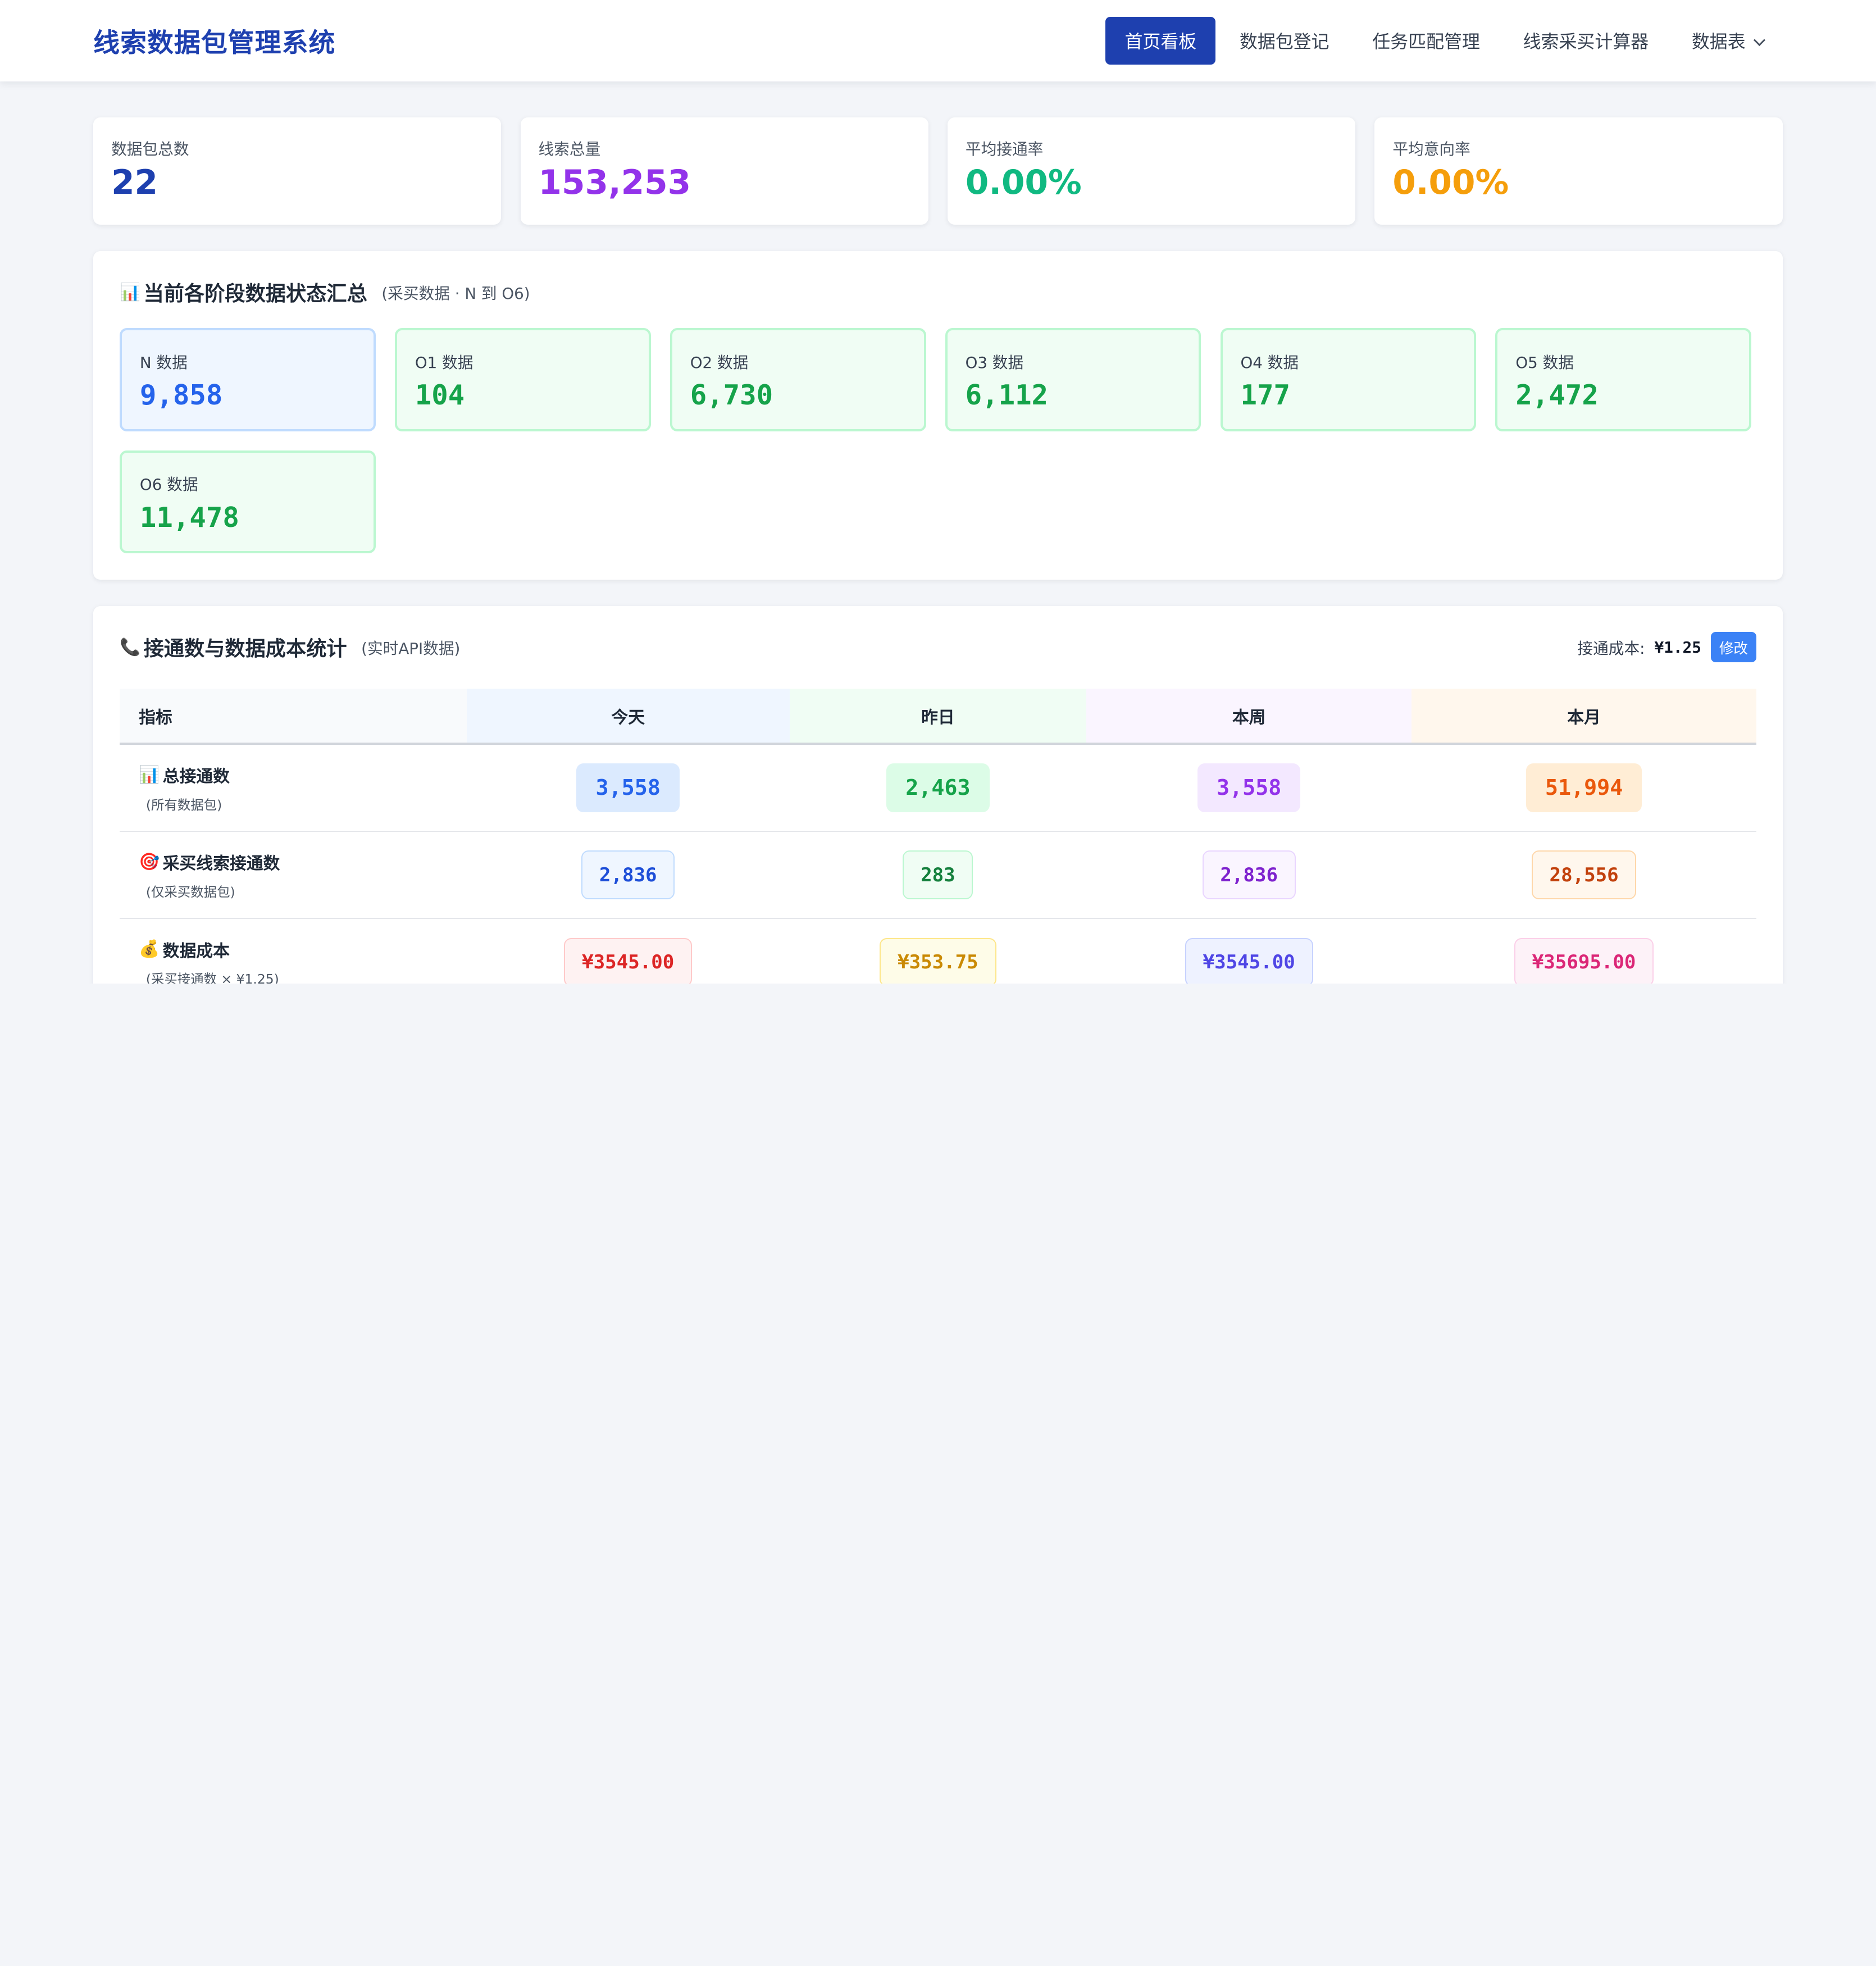 This screenshot has width=1876, height=1966. What do you see at coordinates (1544, 362) in the screenshot?
I see `stage-label: O5 数据` at bounding box center [1544, 362].